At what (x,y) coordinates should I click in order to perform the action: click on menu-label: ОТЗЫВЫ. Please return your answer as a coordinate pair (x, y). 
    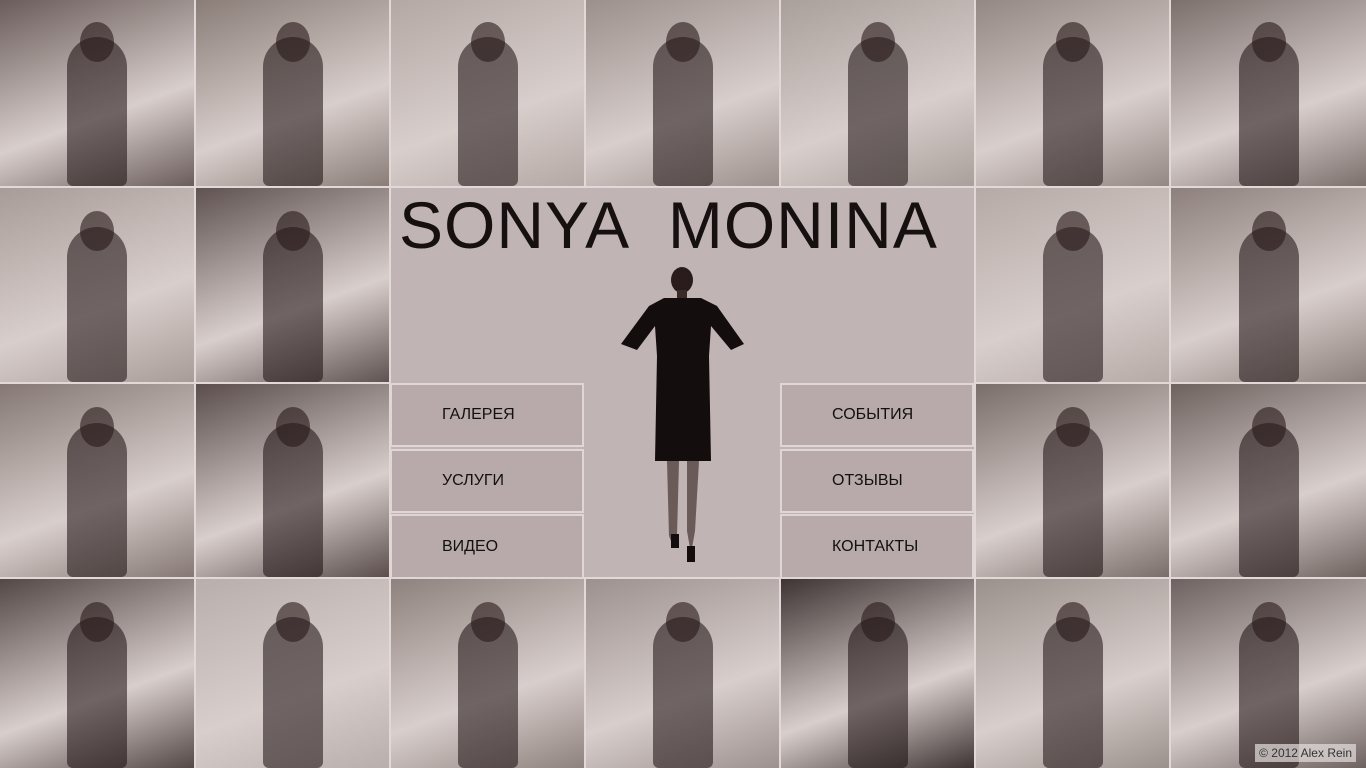
    Looking at the image, I should click on (867, 480).